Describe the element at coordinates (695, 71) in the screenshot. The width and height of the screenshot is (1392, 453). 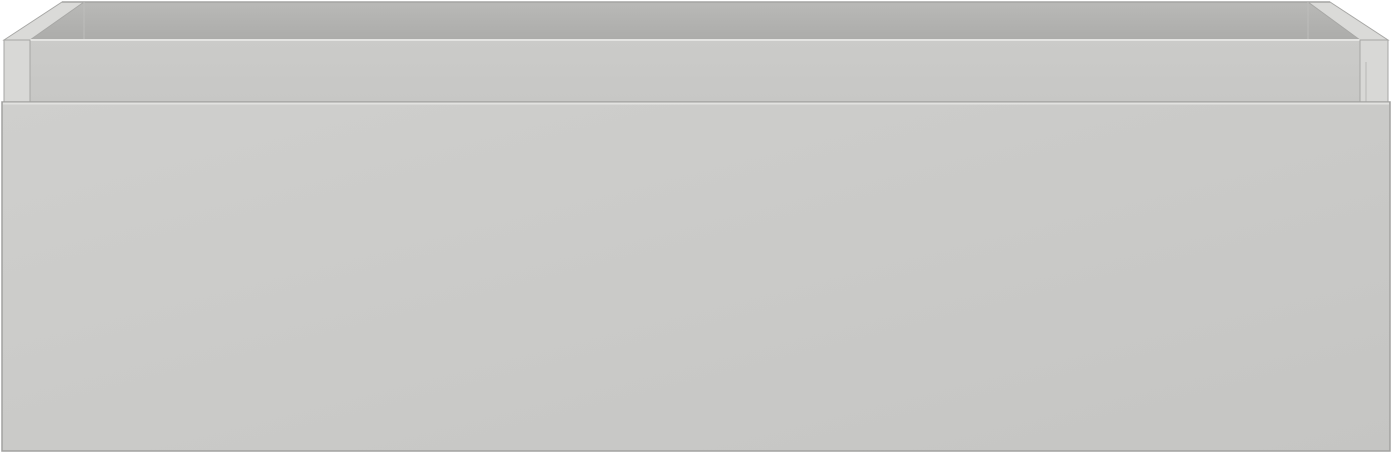
I see `drawer-inner-ledge` at that location.